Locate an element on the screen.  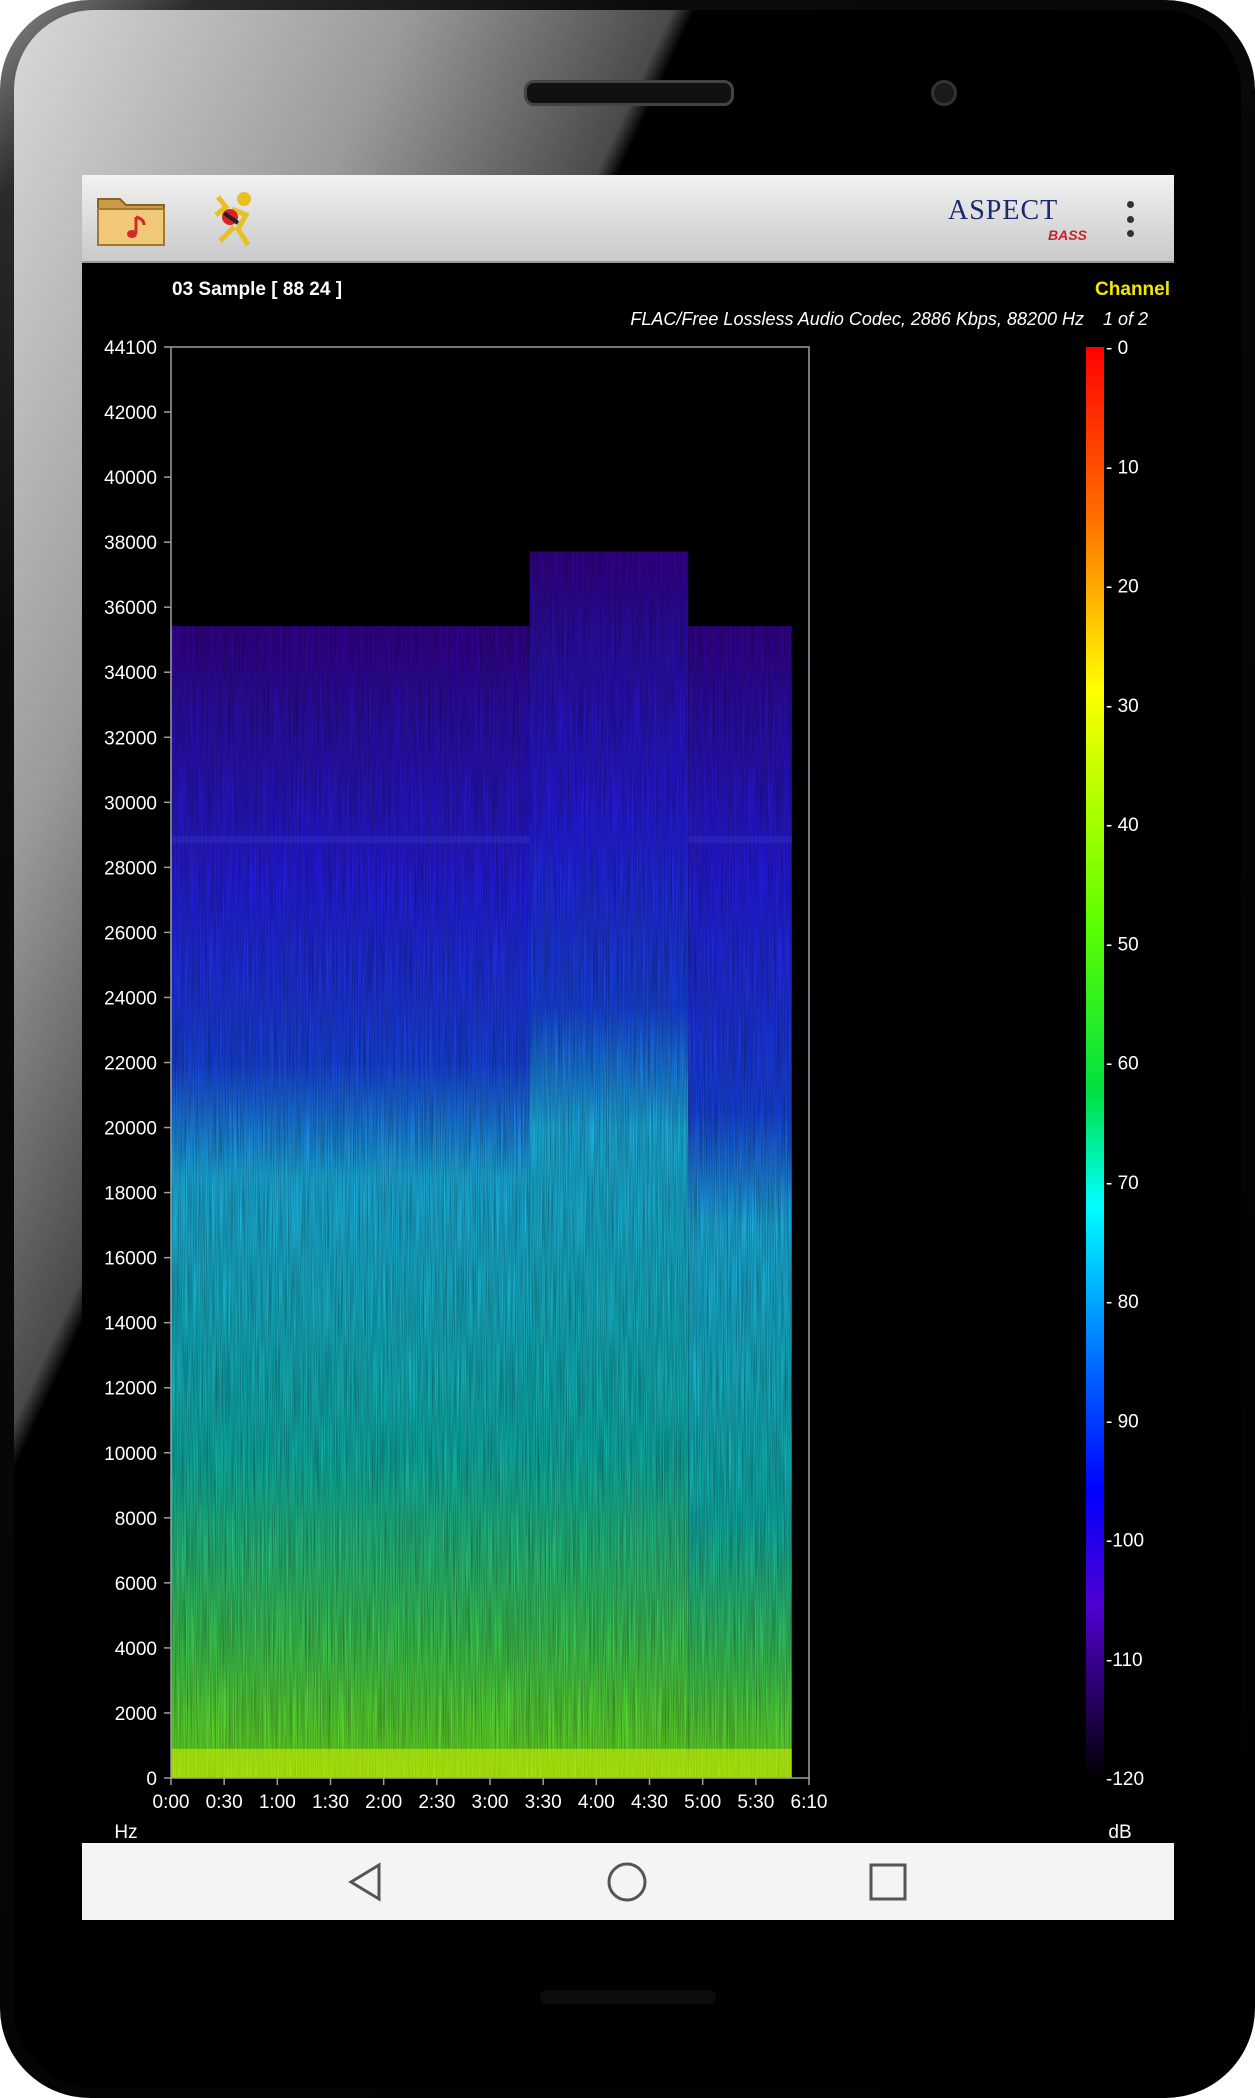
x-tick-label: 3:00 is located at coordinates (490, 1802).